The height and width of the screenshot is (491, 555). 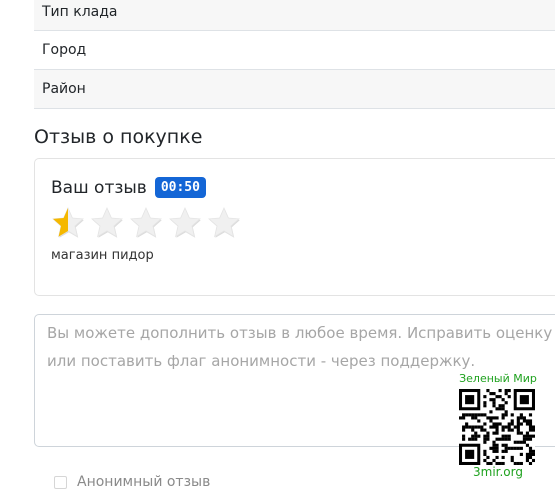 I want to click on anonymous-checkbox, so click(x=60, y=482).